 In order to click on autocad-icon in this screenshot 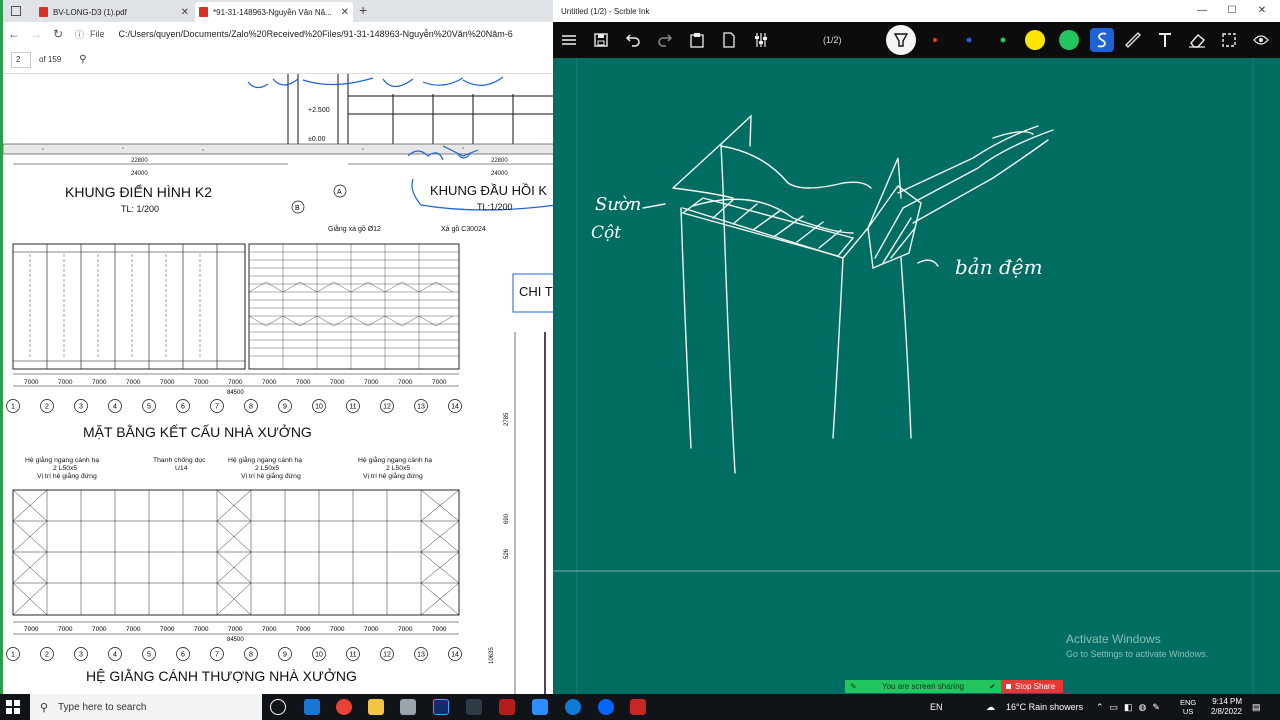, I will do `click(507, 707)`.